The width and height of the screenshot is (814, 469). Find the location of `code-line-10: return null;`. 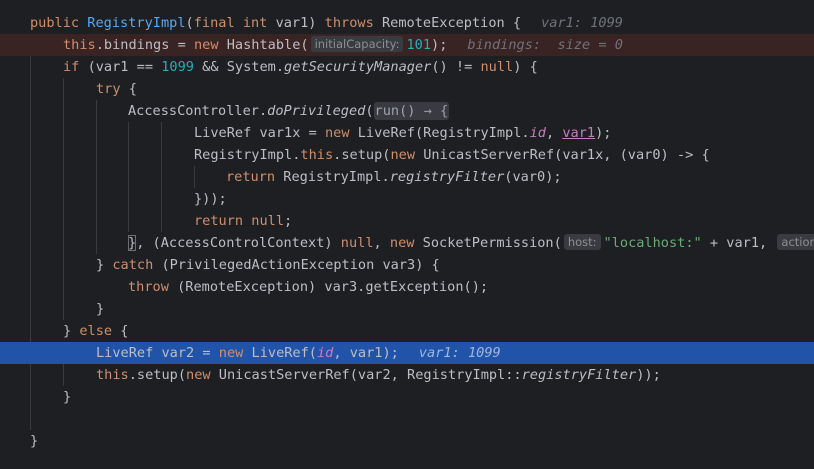

code-line-10: return null; is located at coordinates (407, 221).